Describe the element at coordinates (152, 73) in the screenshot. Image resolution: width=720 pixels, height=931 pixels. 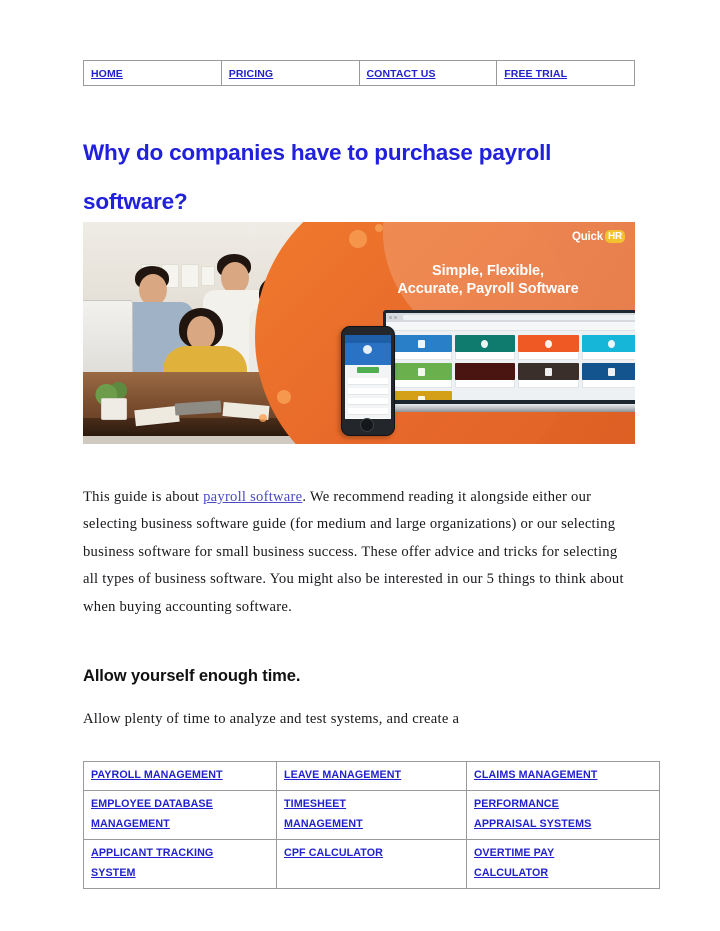
I see `nav-cell-home: HOME` at that location.